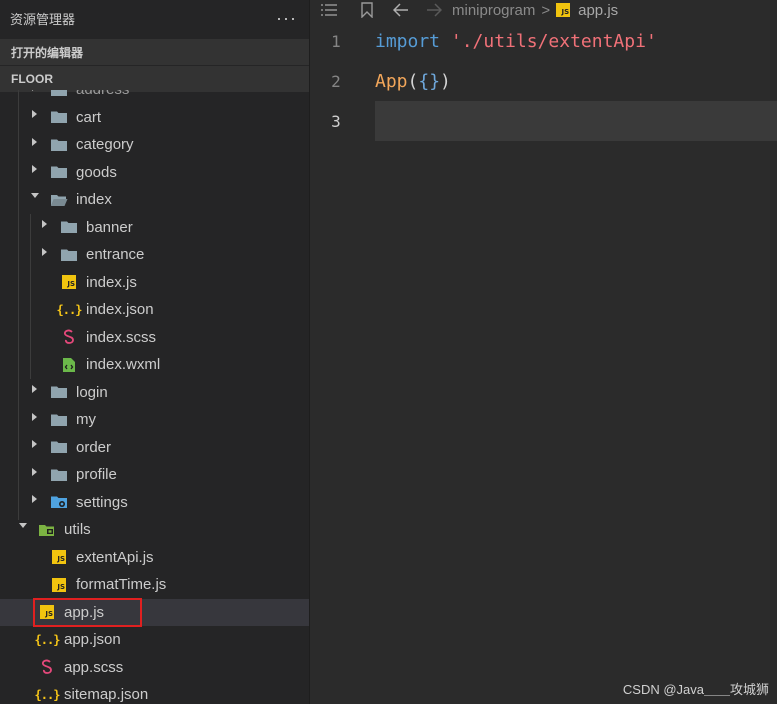 The image size is (777, 704). Describe the element at coordinates (87, 612) in the screenshot. I see `selection-highlight-box` at that location.